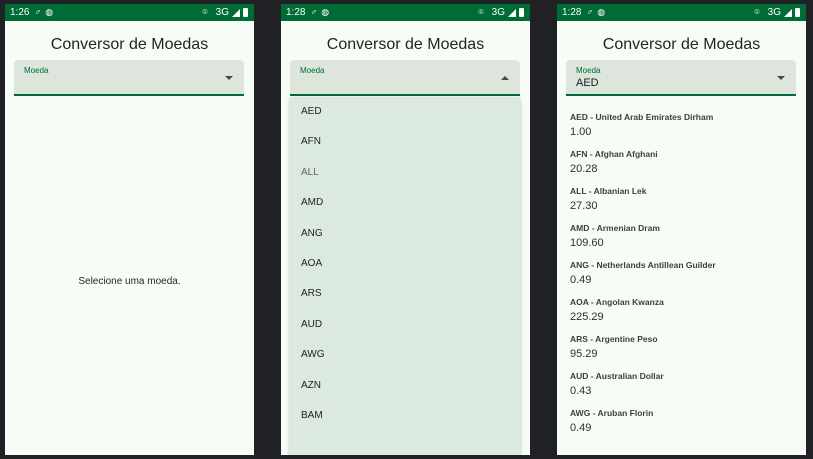  What do you see at coordinates (682, 203) in the screenshot?
I see `list-item: ALL - Albanian Lek 27.30` at bounding box center [682, 203].